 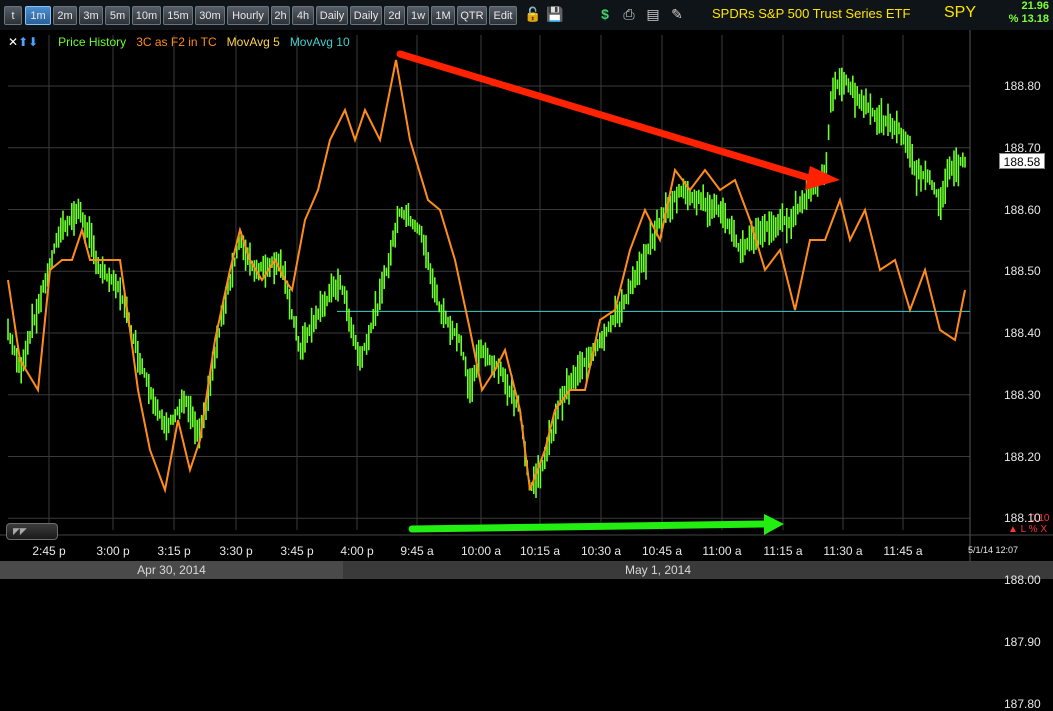 What do you see at coordinates (65, 15) in the screenshot?
I see `timeframe-button-2m-2: 2m` at bounding box center [65, 15].